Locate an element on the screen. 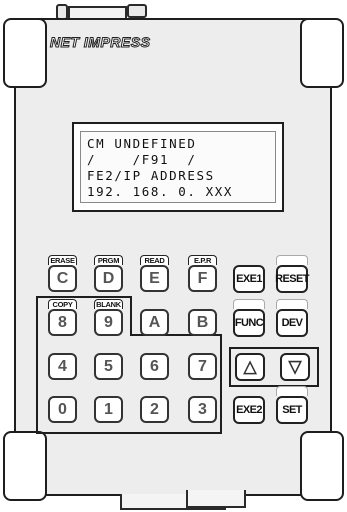  corner-bumper-top-right is located at coordinates (322, 53).